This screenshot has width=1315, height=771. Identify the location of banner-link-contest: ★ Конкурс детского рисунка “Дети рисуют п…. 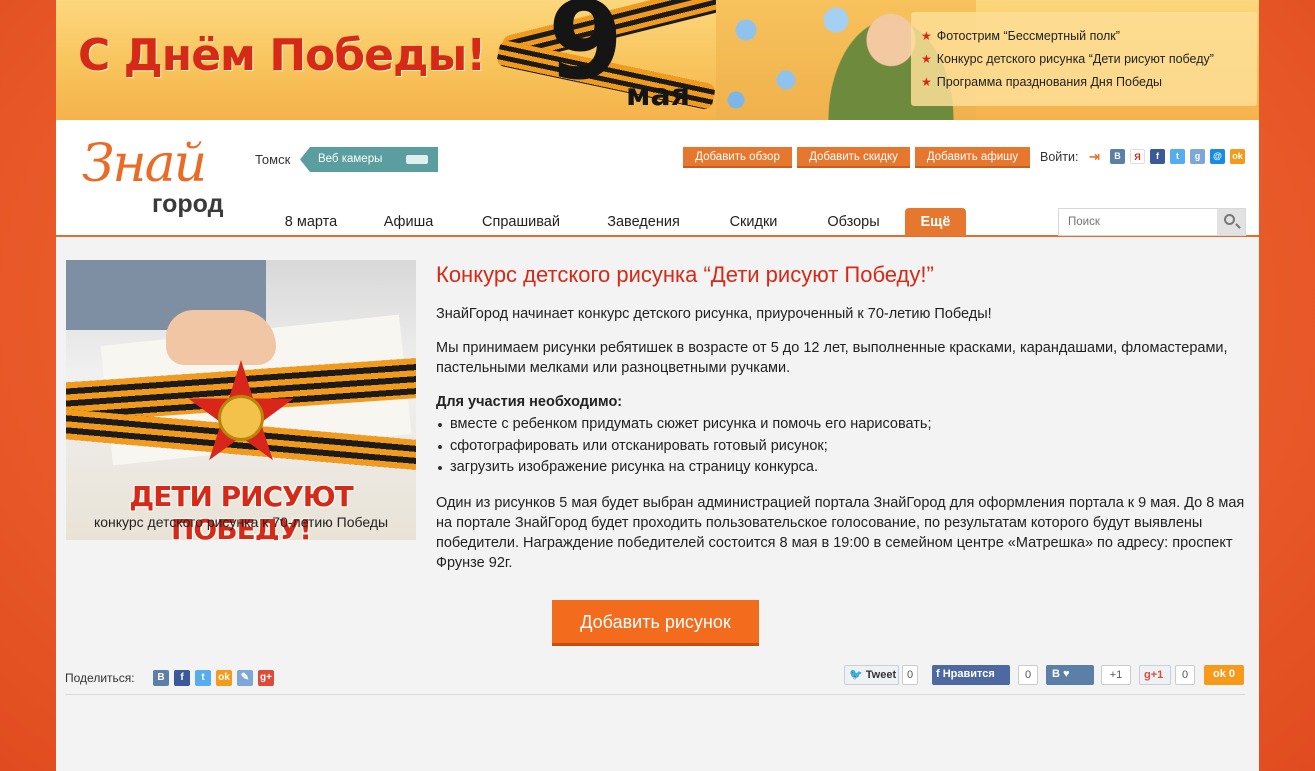
(1084, 60).